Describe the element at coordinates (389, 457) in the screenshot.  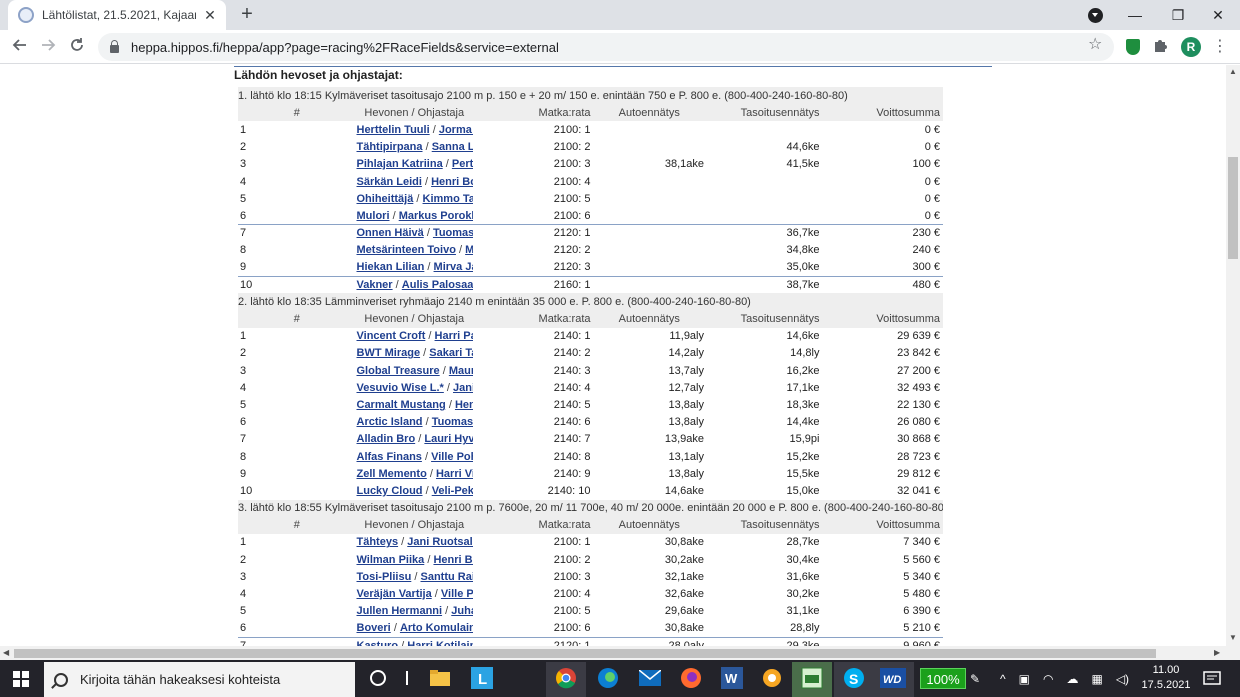
I see `horse-link: Alfas Finans` at that location.